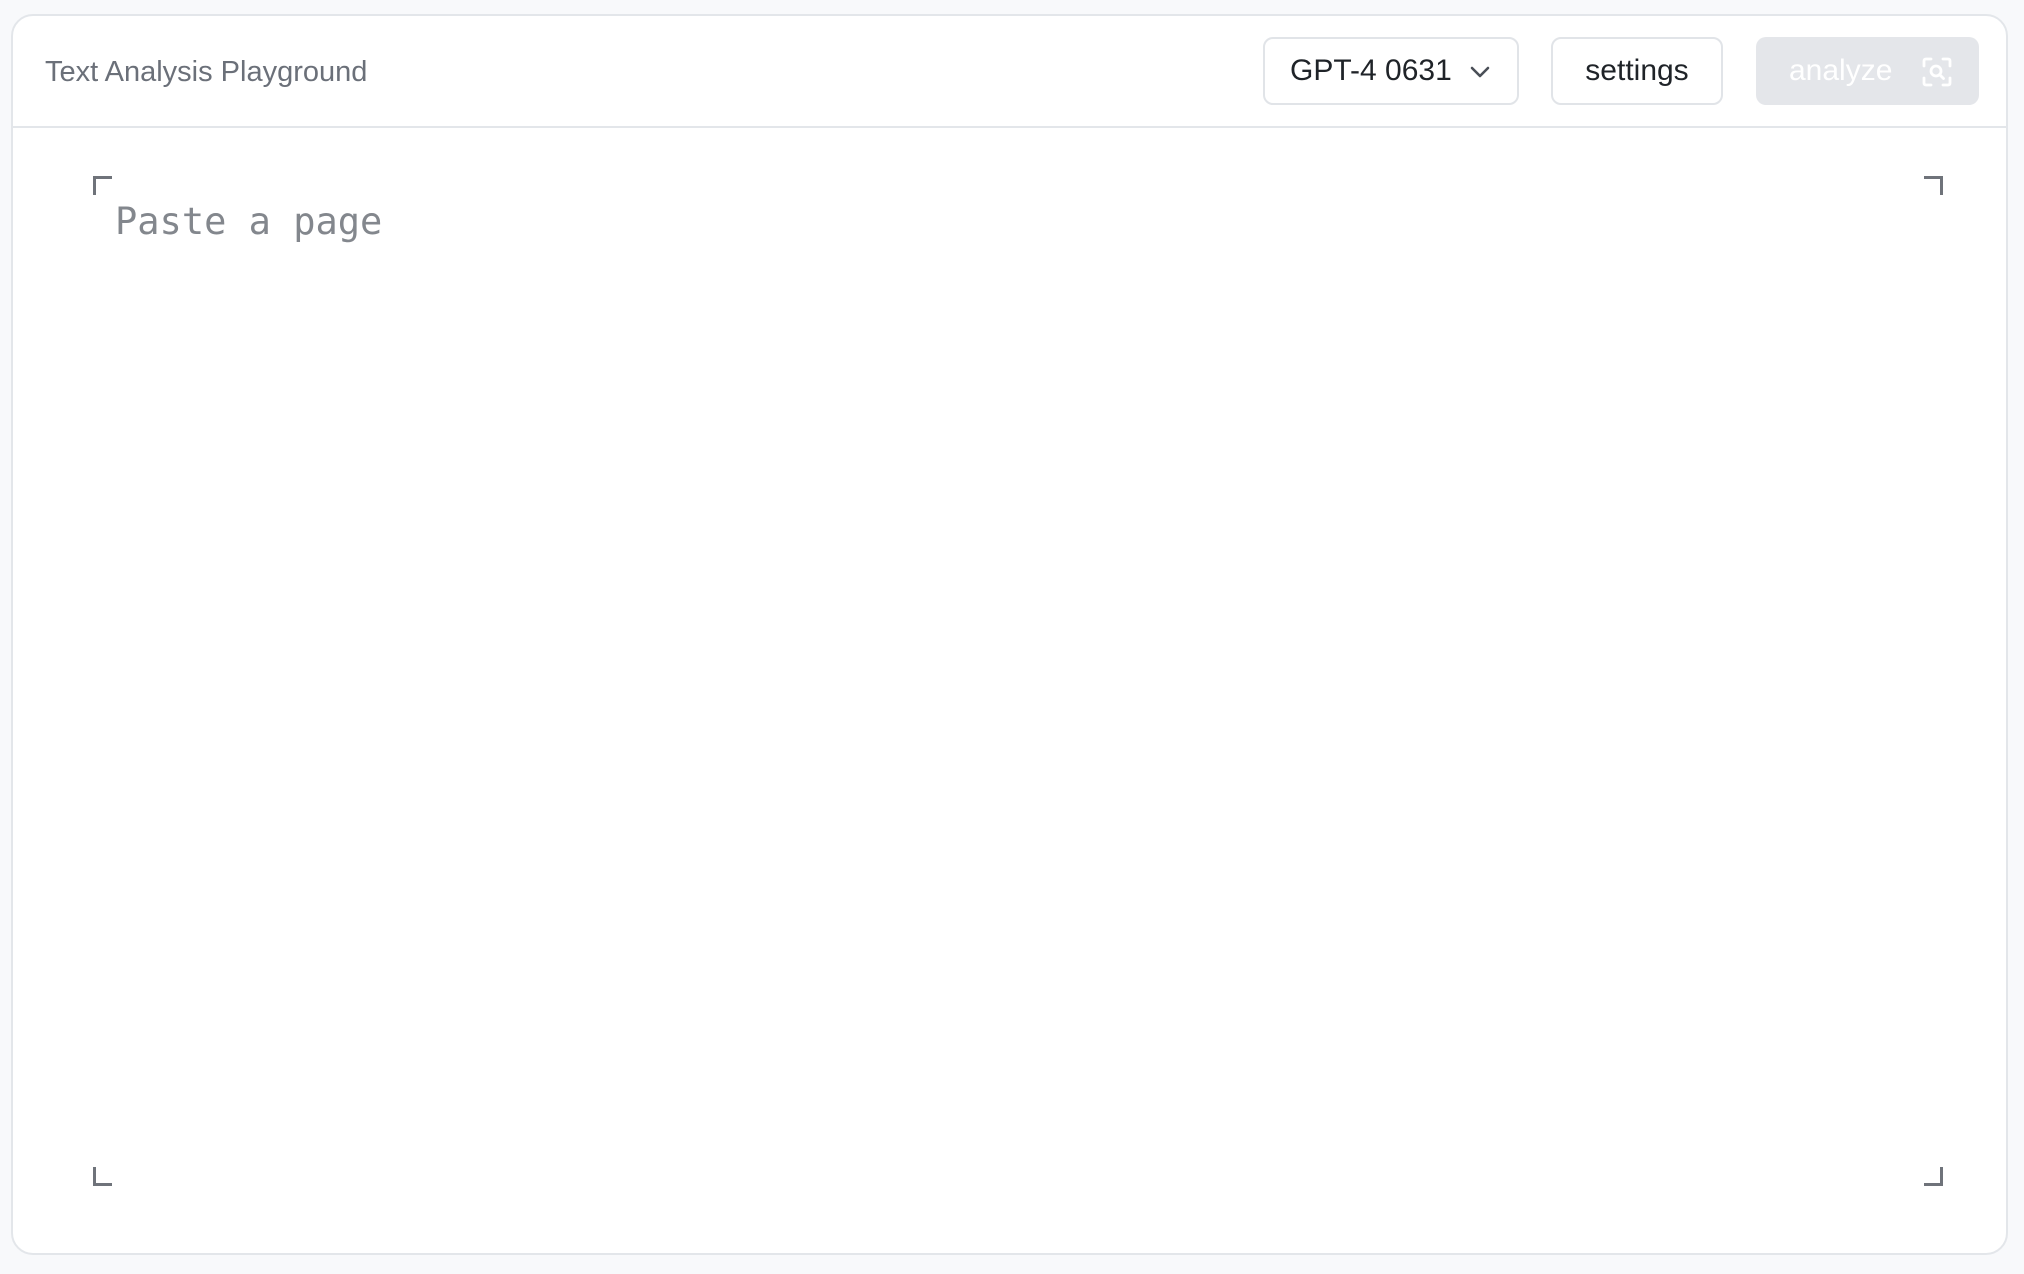 This screenshot has width=2024, height=1274. Describe the element at coordinates (1933, 1176) in the screenshot. I see `corner-bracket-bottom-right` at that location.